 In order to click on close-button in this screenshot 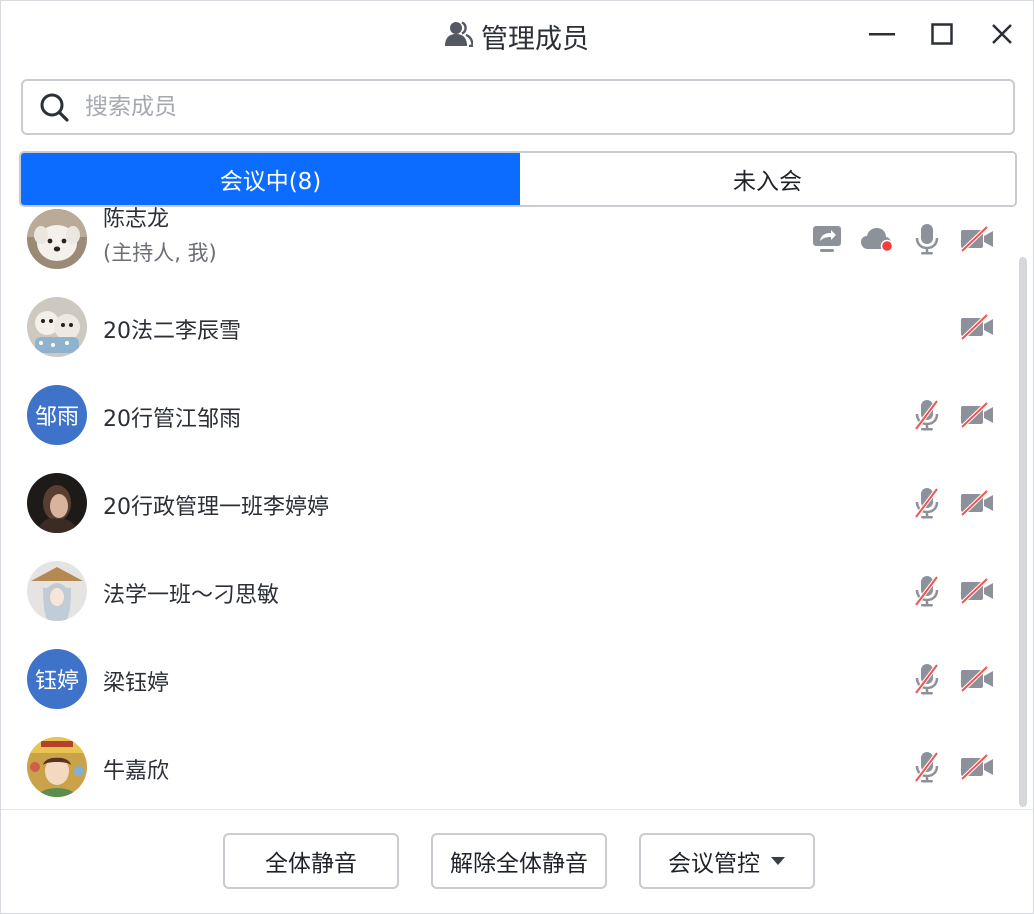, I will do `click(1002, 34)`.